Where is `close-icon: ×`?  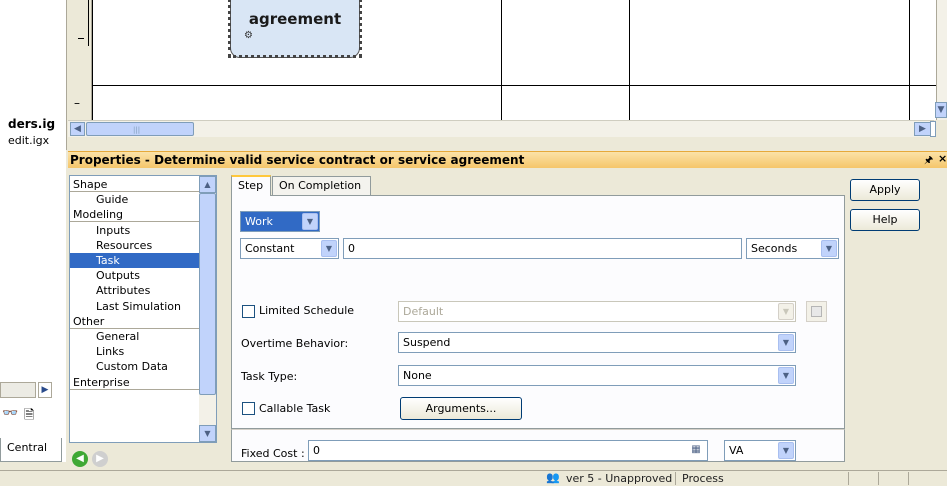 close-icon: × is located at coordinates (942, 158).